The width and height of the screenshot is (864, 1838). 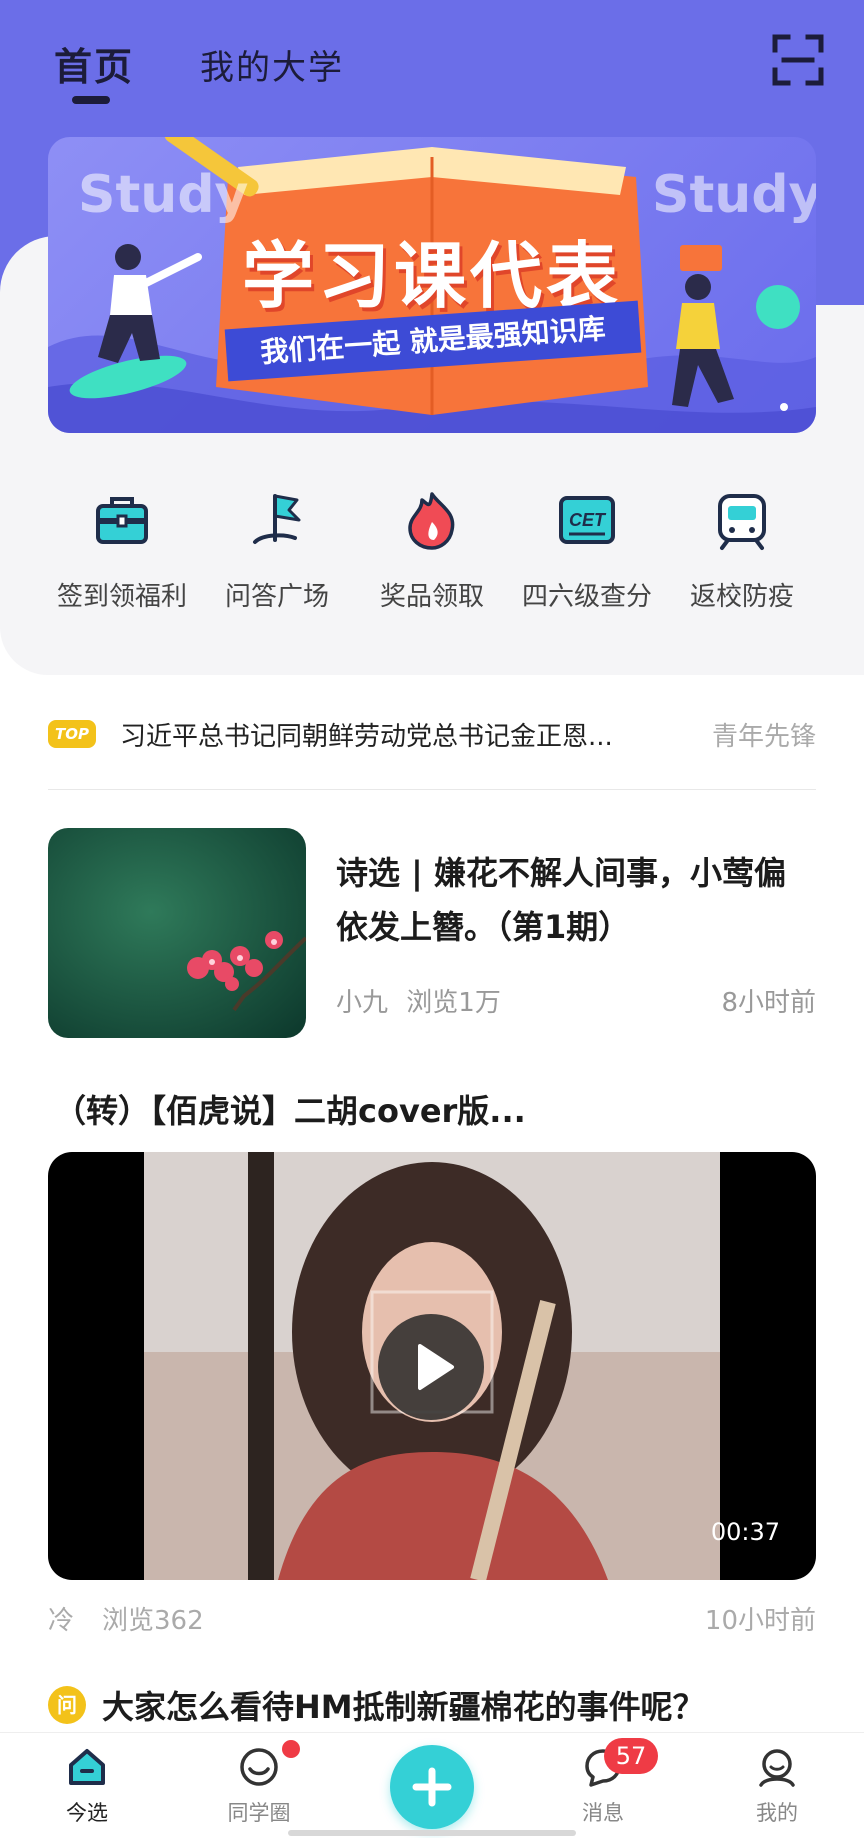 I want to click on banner: Study Study 学习课代表 我们在一起 就是最强知识库, so click(x=432, y=285).